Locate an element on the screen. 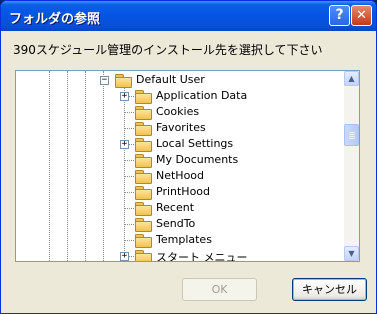 This screenshot has height=314, width=377. tree-item-label: Cookies is located at coordinates (177, 111).